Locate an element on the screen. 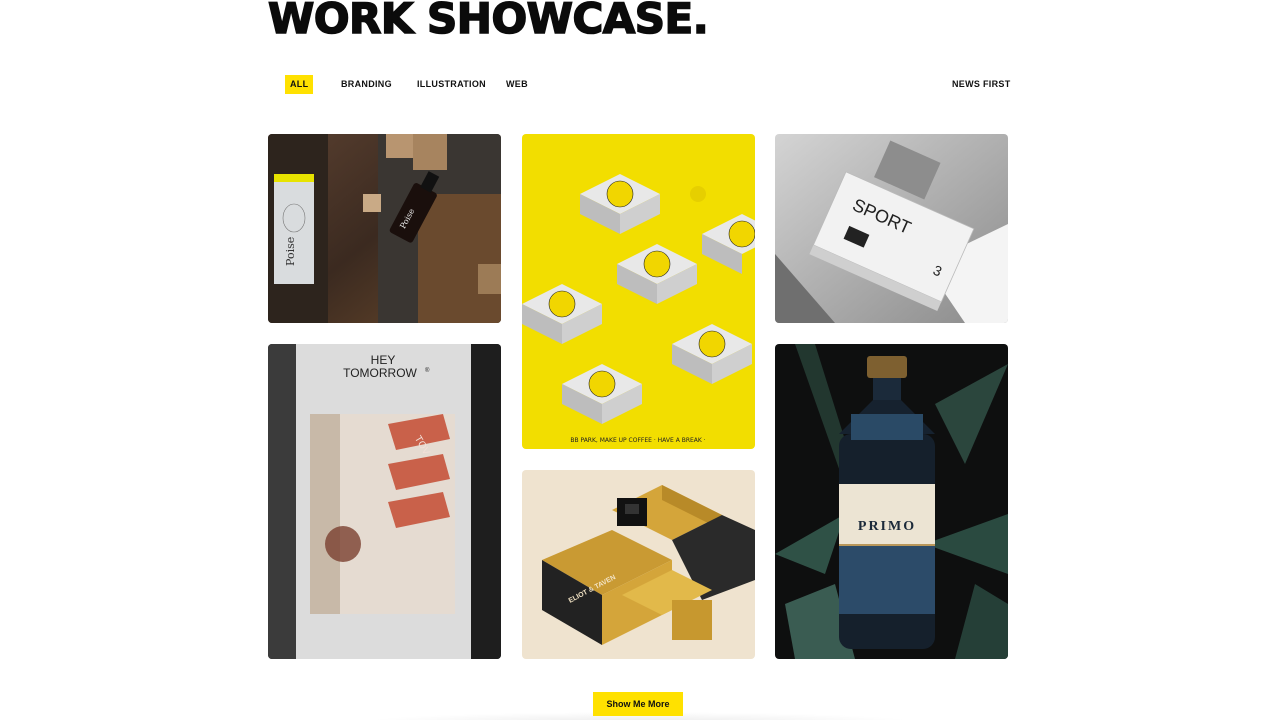 This screenshot has width=1280, height=720. primo-image: PRIMO is located at coordinates (891, 501).